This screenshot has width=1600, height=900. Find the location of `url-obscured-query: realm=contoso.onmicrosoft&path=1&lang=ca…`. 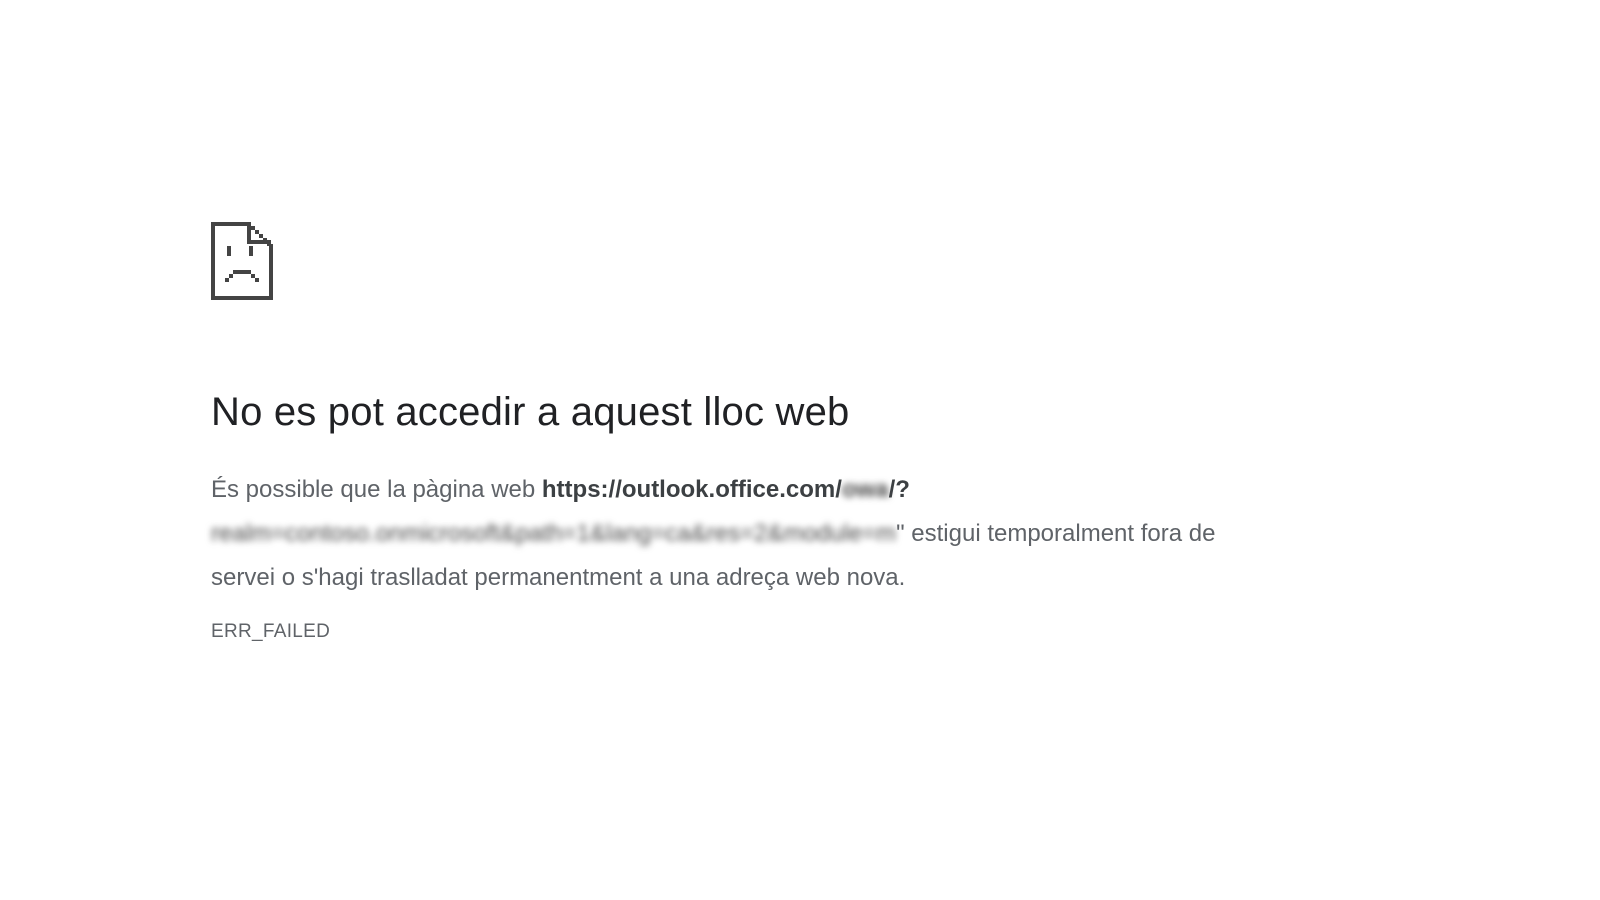

url-obscured-query: realm=contoso.onmicrosoft&path=1&lang=ca… is located at coordinates (554, 533).